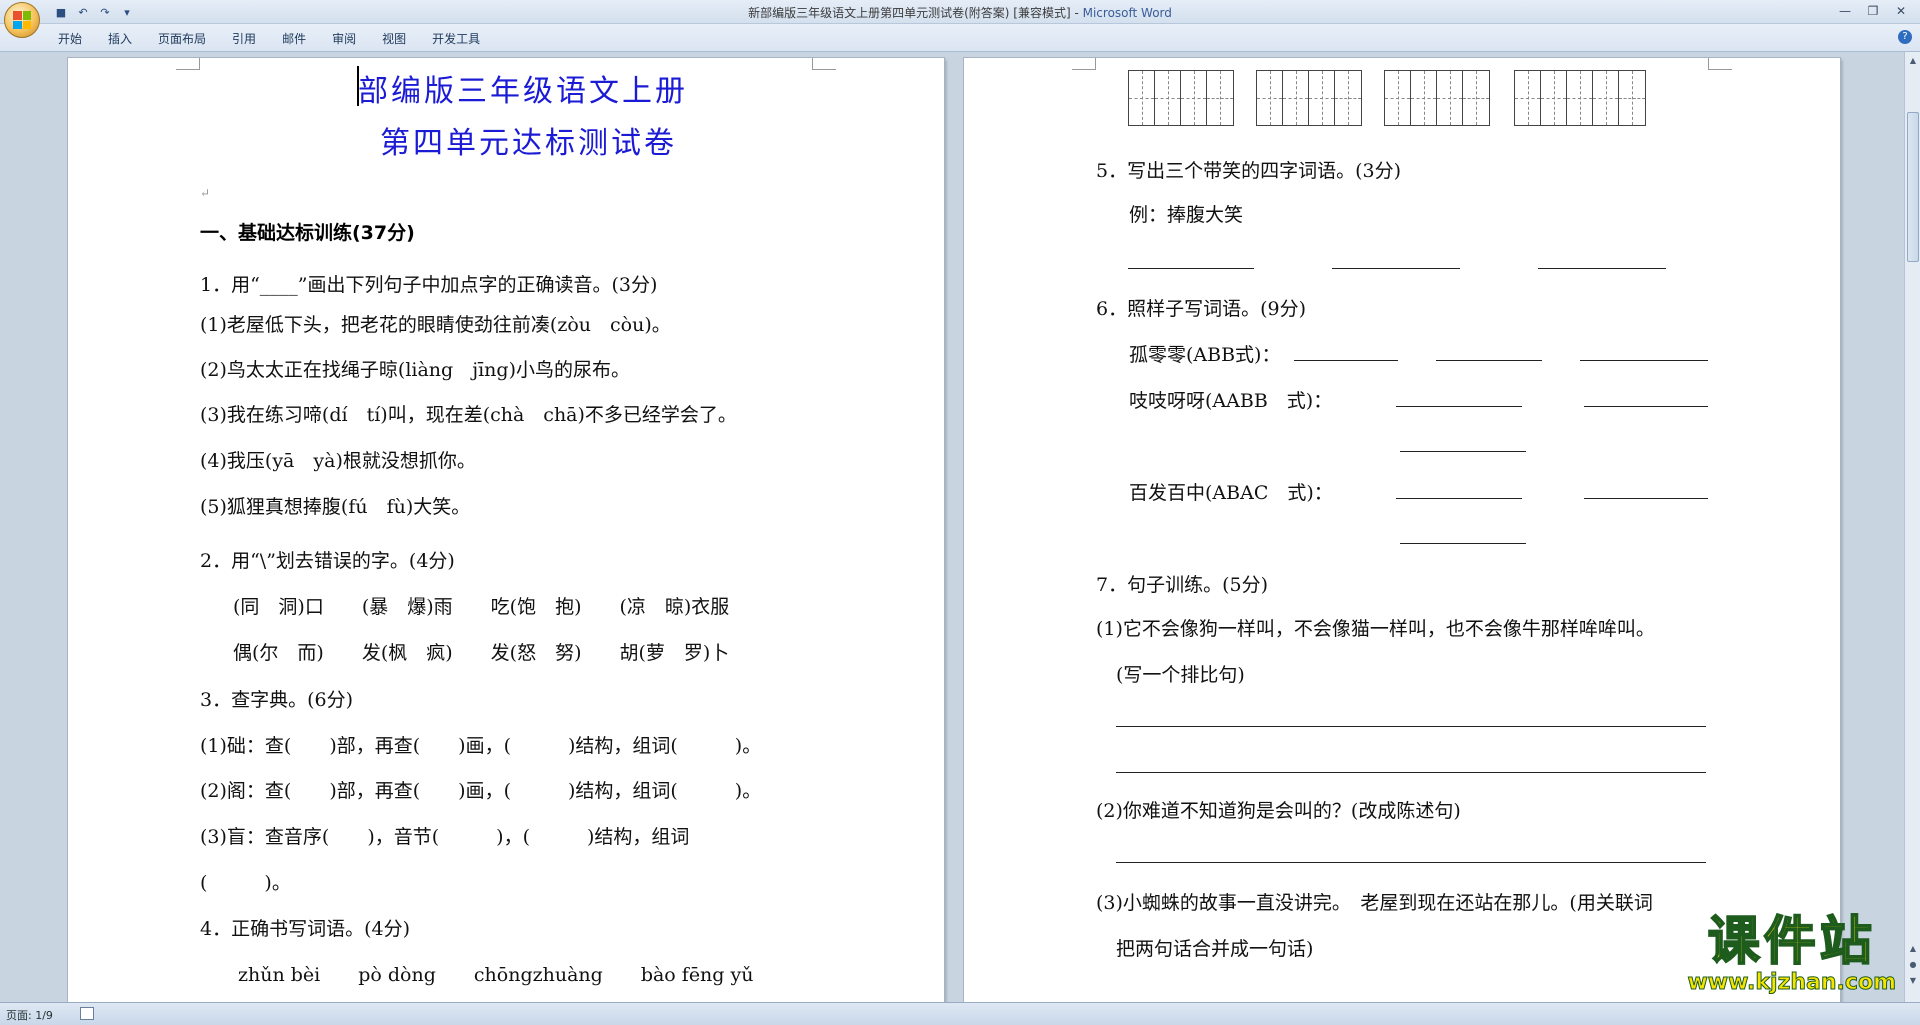 This screenshot has height=1025, width=1920. I want to click on section-heading: 一、基础达标训练(37分), so click(307, 233).